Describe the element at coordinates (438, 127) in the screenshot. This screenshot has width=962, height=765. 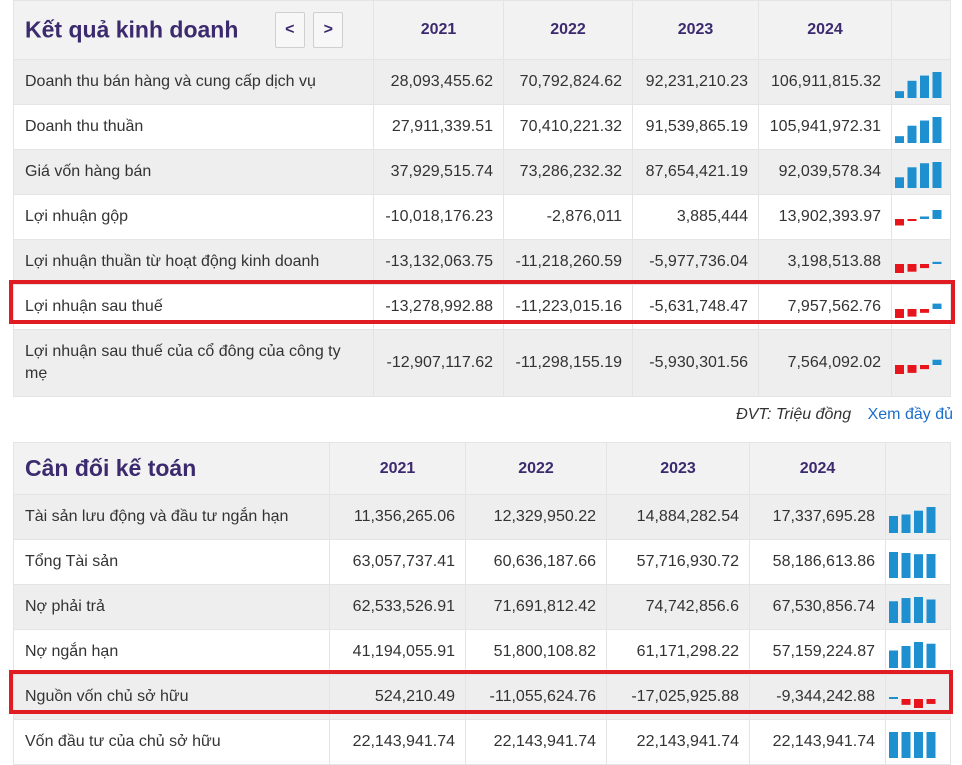
I see `row-value: 27,911,339.51` at that location.